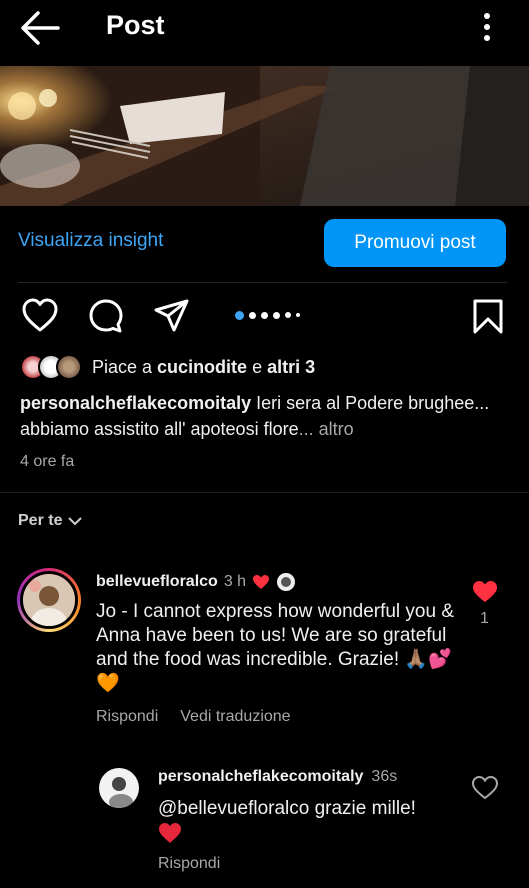 The height and width of the screenshot is (888, 529). What do you see at coordinates (49, 600) in the screenshot?
I see `commenter-avatar` at bounding box center [49, 600].